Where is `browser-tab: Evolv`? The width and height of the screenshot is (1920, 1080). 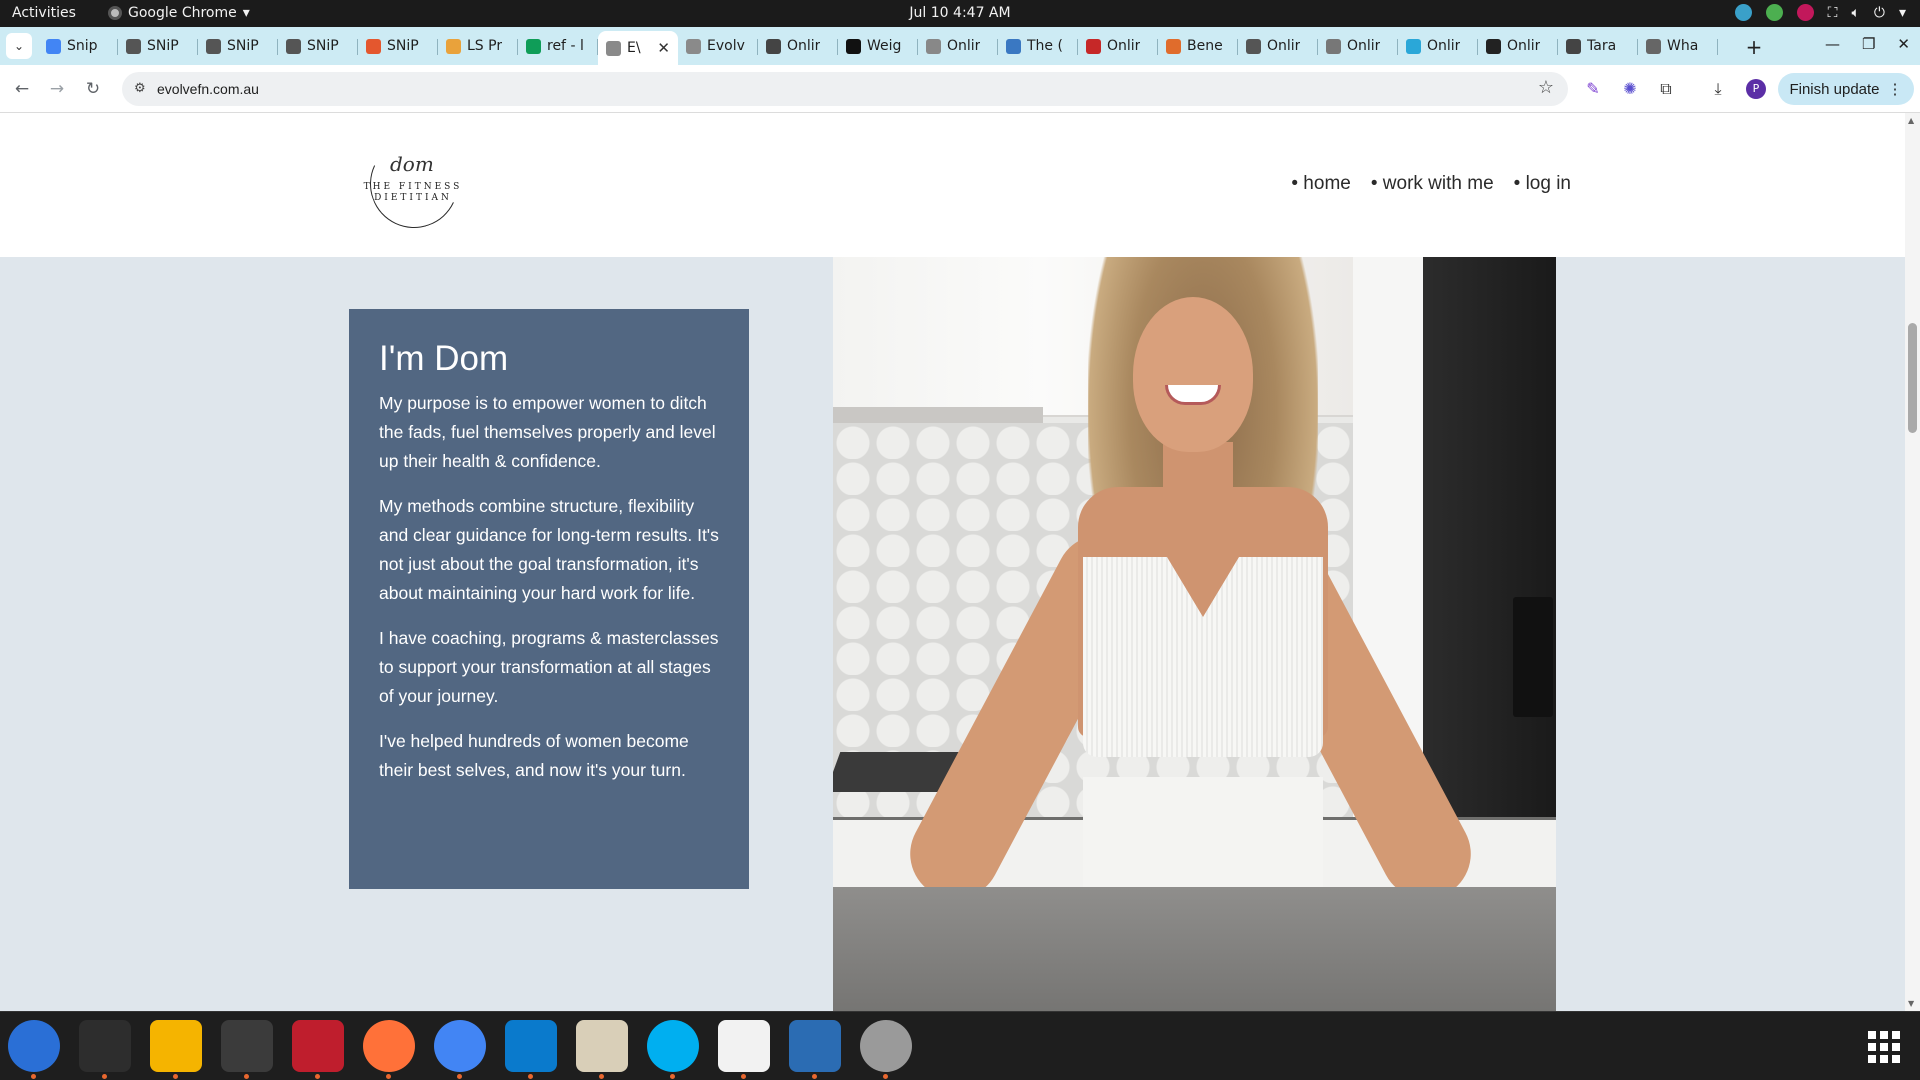
browser-tab: Evolv is located at coordinates (718, 46).